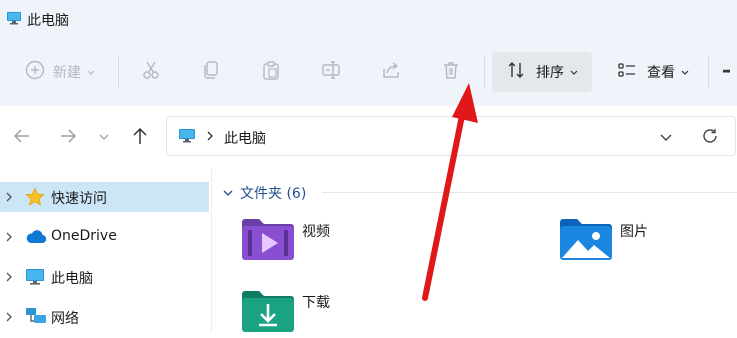  I want to click on rename-icon, so click(331, 72).